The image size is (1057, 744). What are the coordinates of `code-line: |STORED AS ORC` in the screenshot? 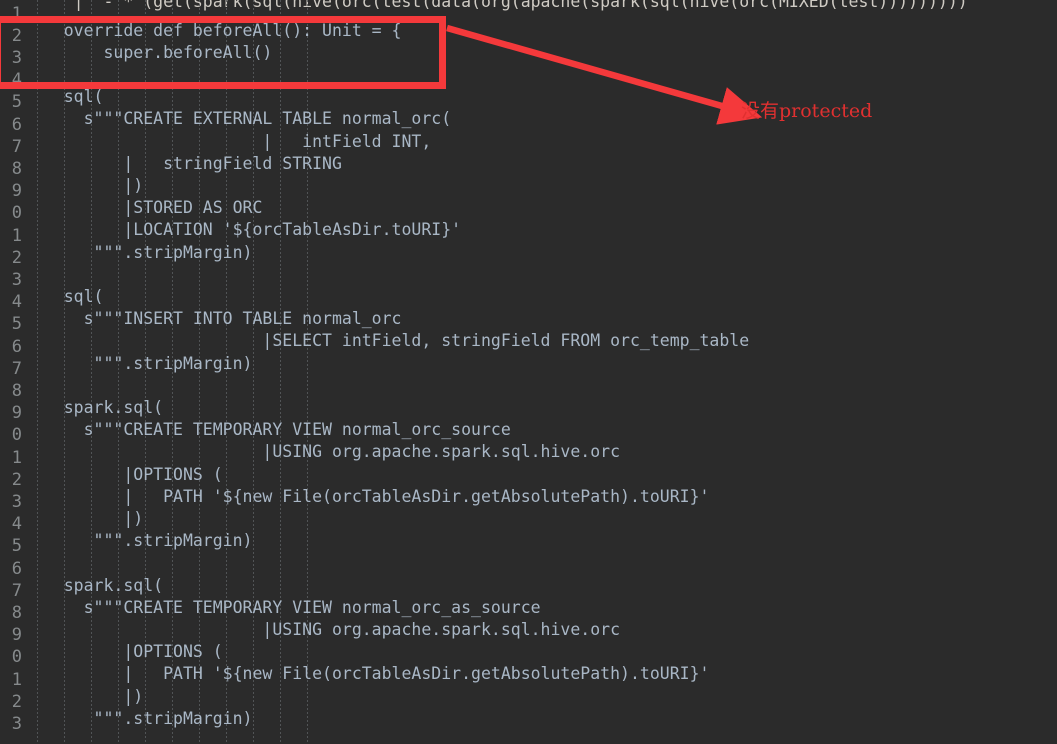 It's located at (143, 208).